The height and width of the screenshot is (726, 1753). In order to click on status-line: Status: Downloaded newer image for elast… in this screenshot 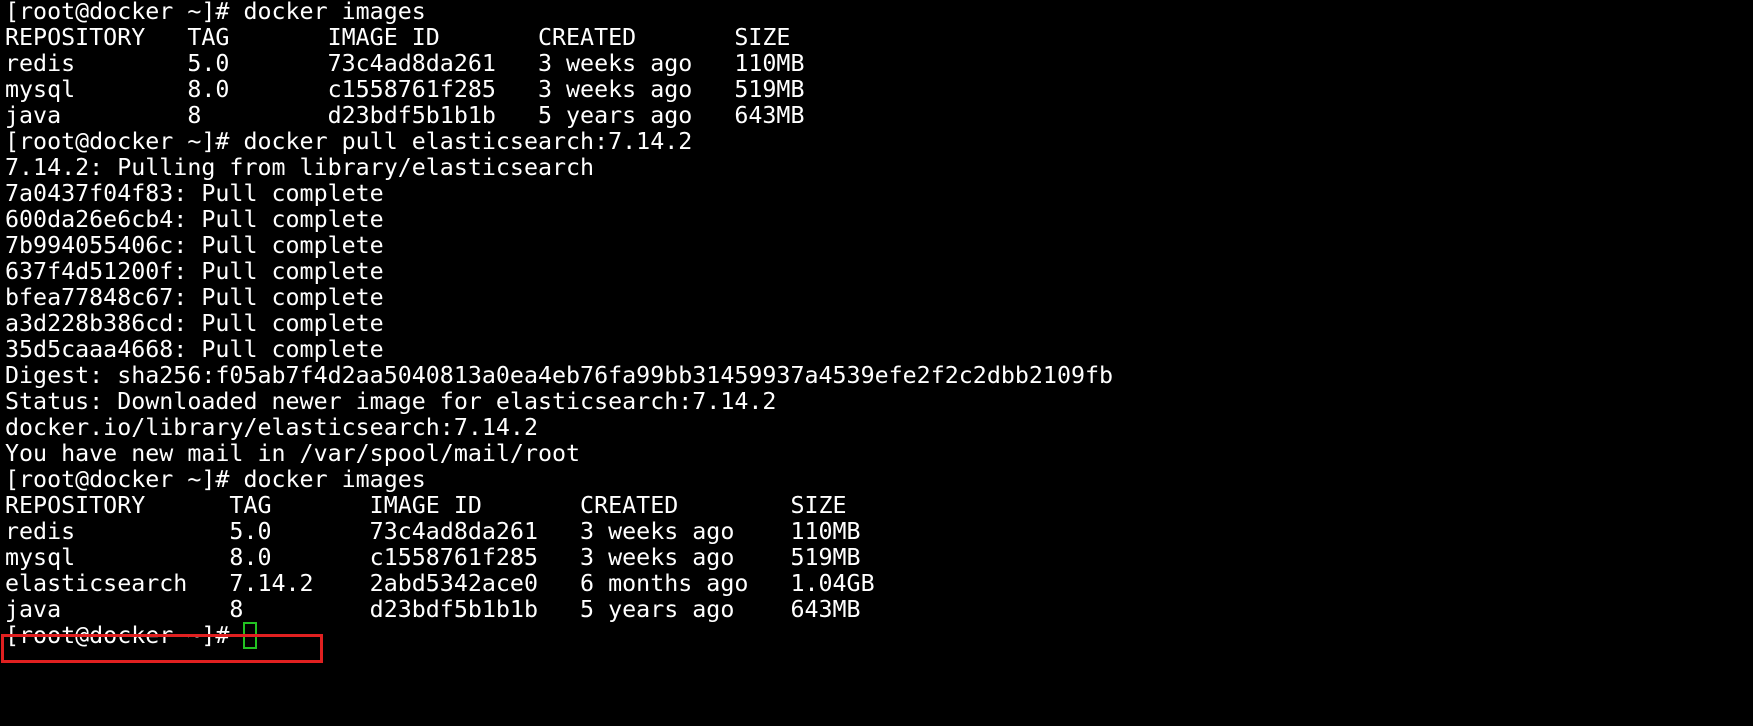, I will do `click(391, 401)`.